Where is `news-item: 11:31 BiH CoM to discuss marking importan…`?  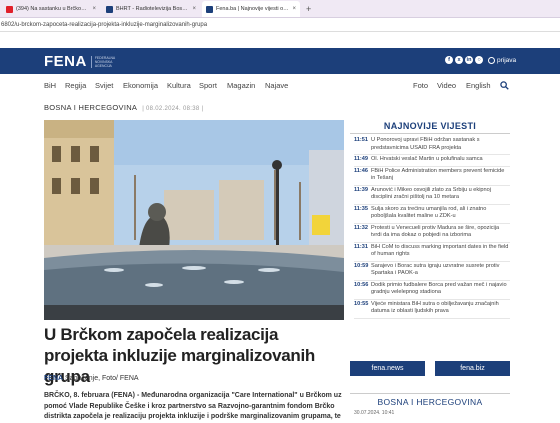
news-item: 11:31 BiH CoM to discuss marking importan… is located at coordinates (432, 252).